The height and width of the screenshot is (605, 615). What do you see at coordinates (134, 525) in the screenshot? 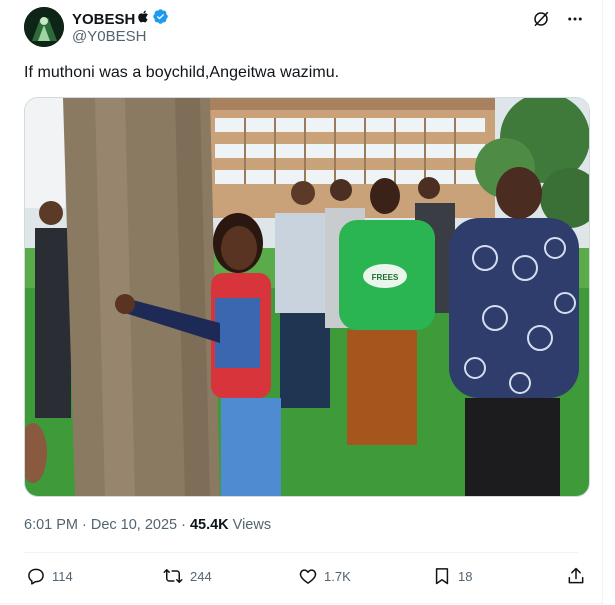
I see `tweet-date: Dec 10, 2025` at bounding box center [134, 525].